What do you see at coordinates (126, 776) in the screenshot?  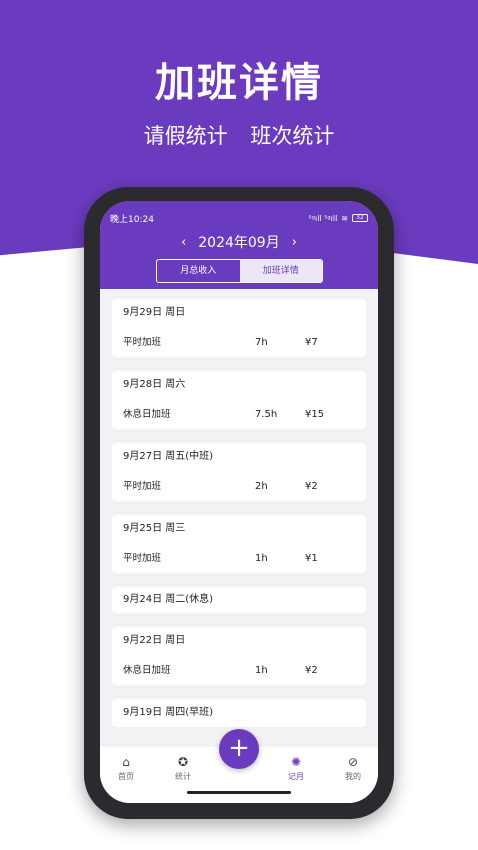 I see `tab-label: 首页` at bounding box center [126, 776].